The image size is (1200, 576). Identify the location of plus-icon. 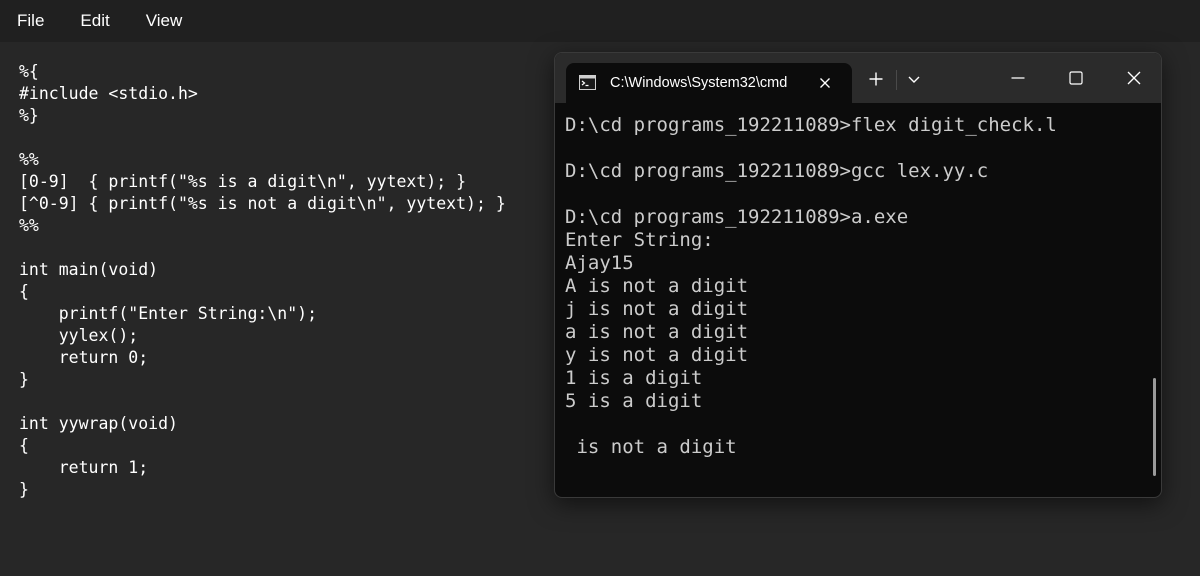
(876, 79).